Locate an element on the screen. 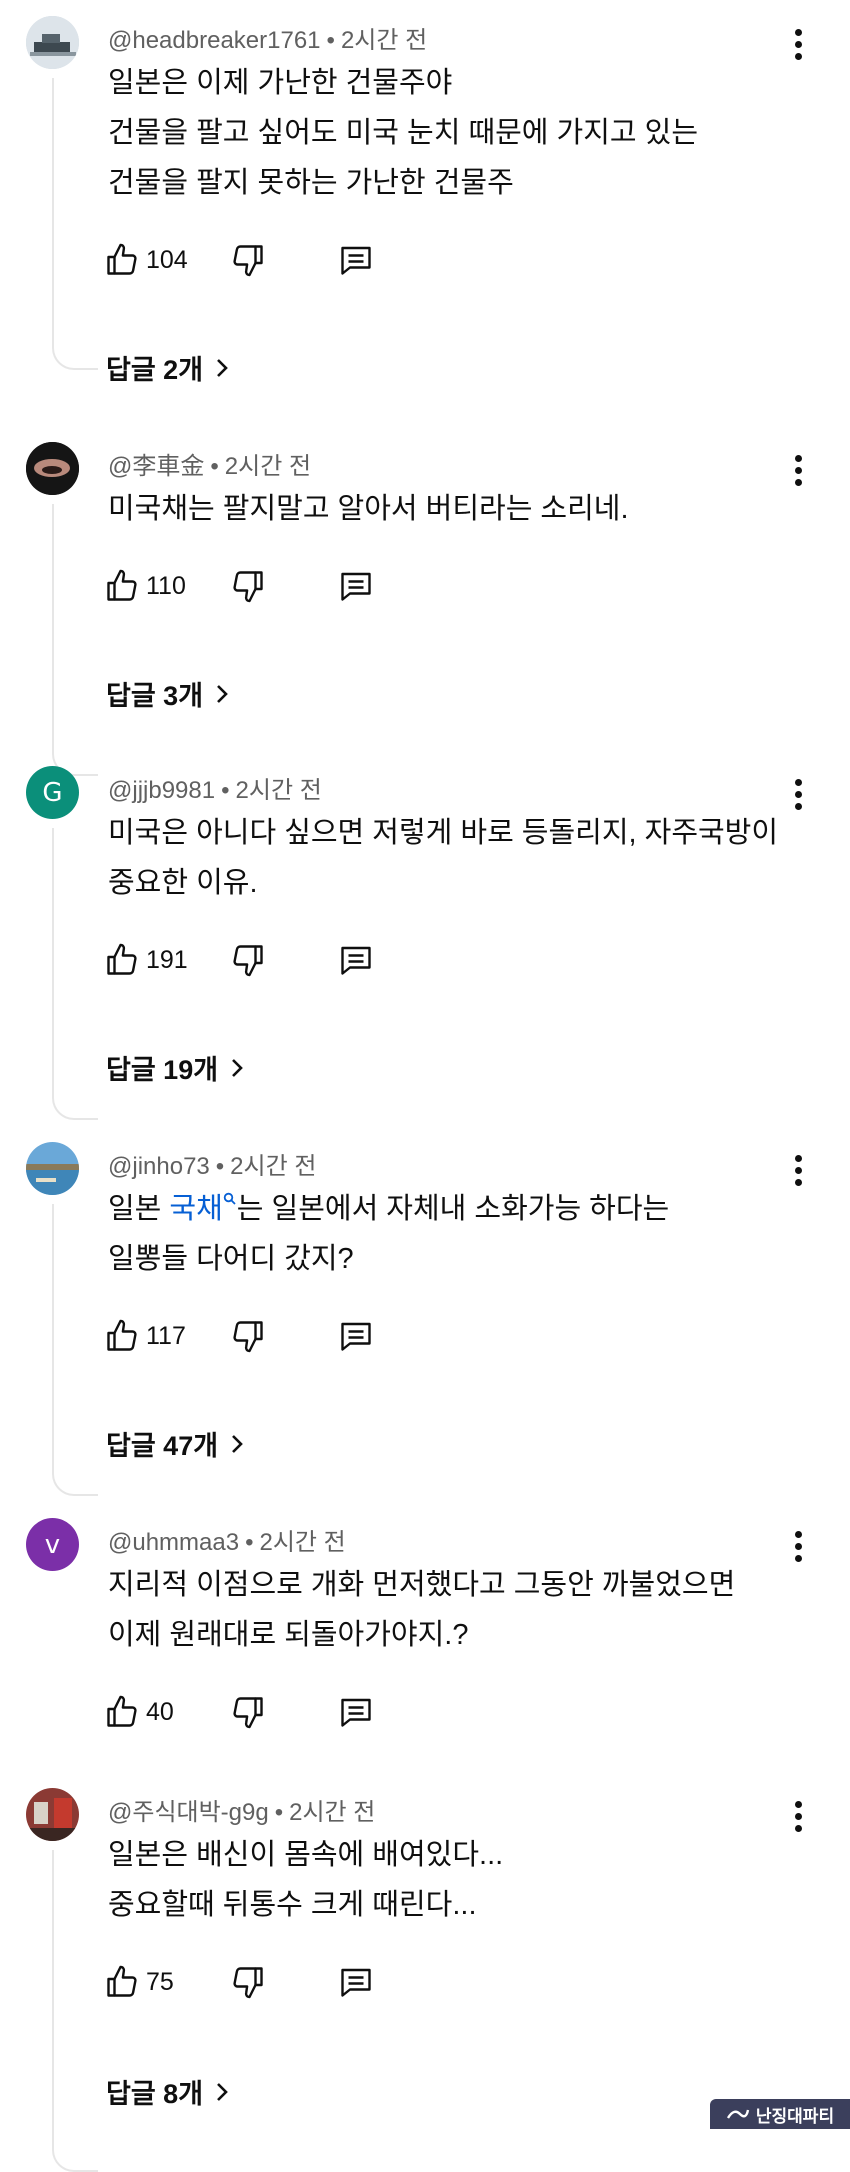 The width and height of the screenshot is (850, 2172). search-link: 국채 is located at coordinates (202, 1208).